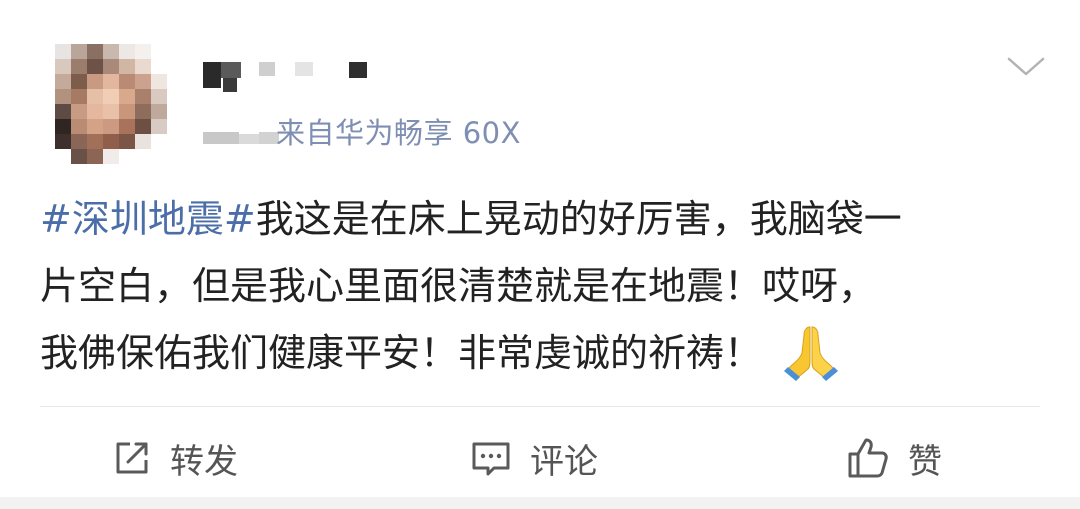 The image size is (1080, 509). I want to click on avatar, so click(111, 104).